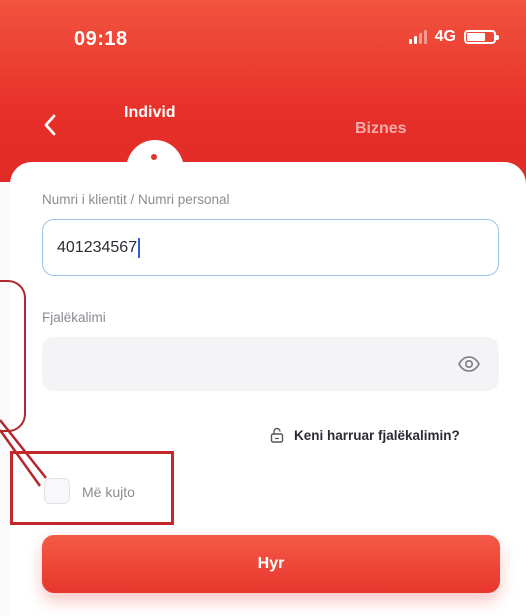 This screenshot has height=616, width=526. What do you see at coordinates (136, 199) in the screenshot?
I see `client-number-label: Numri i klientit / Numri personal` at bounding box center [136, 199].